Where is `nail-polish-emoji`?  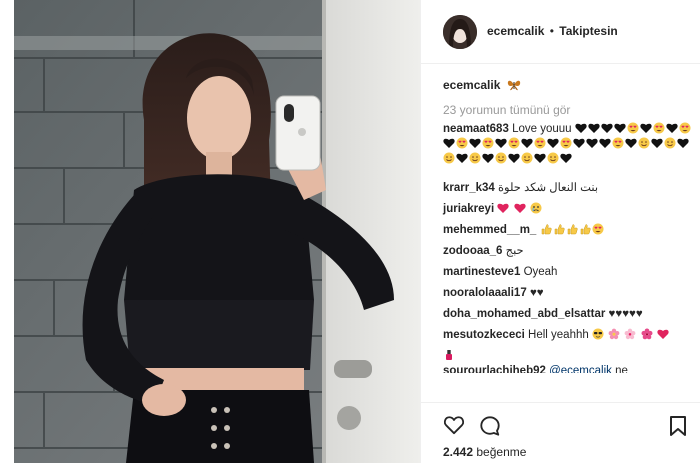
nail-polish-emoji is located at coordinates (449, 356).